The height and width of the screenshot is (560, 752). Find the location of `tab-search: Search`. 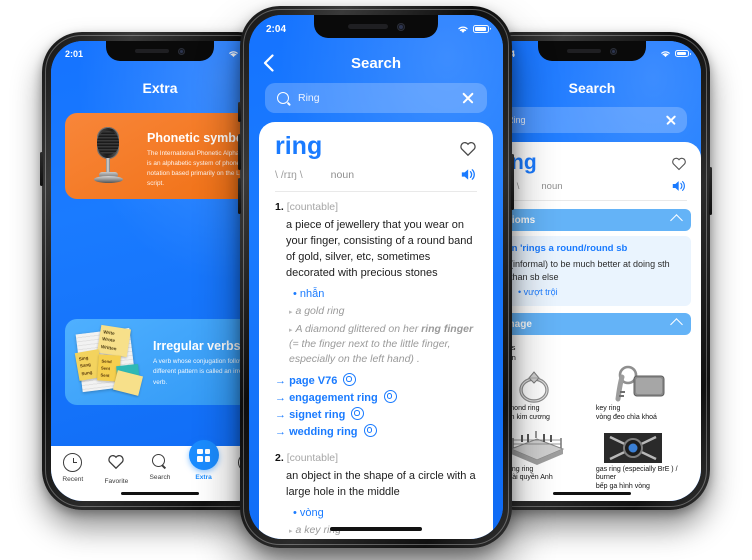

tab-search: Search is located at coordinates (160, 467).